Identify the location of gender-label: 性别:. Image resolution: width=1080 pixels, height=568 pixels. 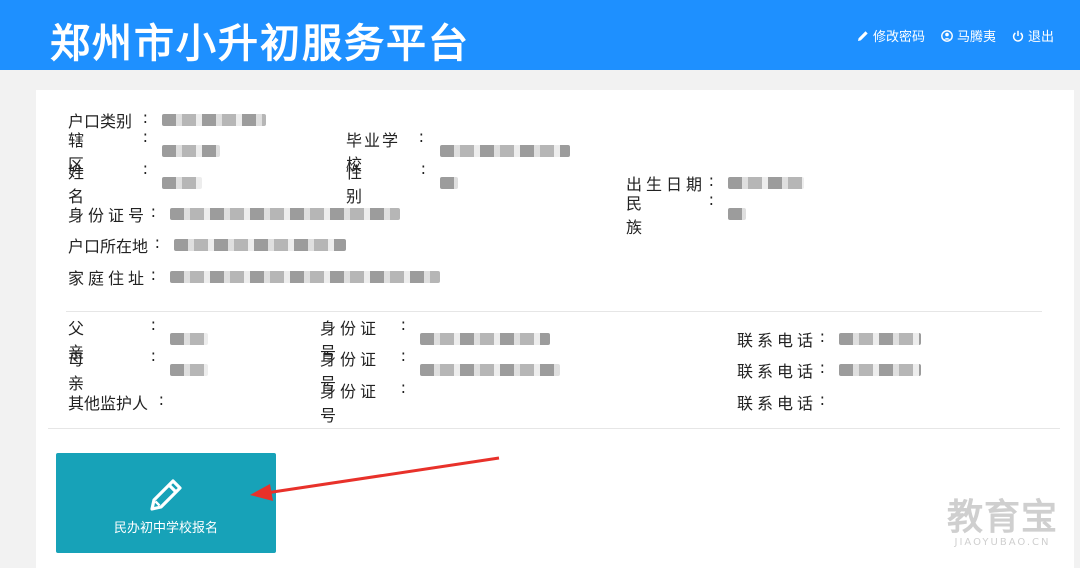
(386, 182).